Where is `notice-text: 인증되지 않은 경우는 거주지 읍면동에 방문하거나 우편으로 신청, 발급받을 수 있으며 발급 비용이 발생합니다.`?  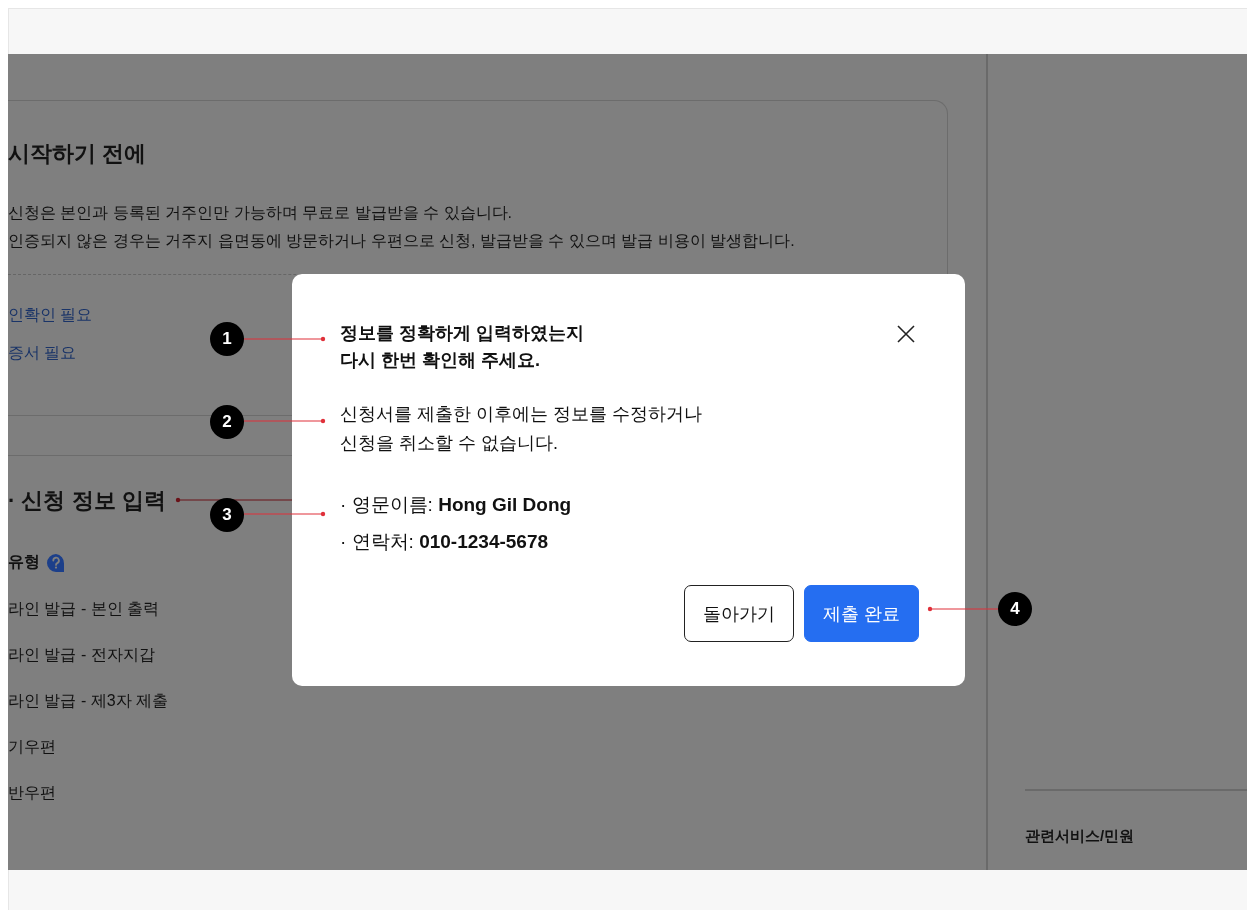
notice-text: 인증되지 않은 경우는 거주지 읍면동에 방문하거나 우편으로 신청, 발급받을 수 있으며 발급 비용이 발생합니다. is located at coordinates (401, 240).